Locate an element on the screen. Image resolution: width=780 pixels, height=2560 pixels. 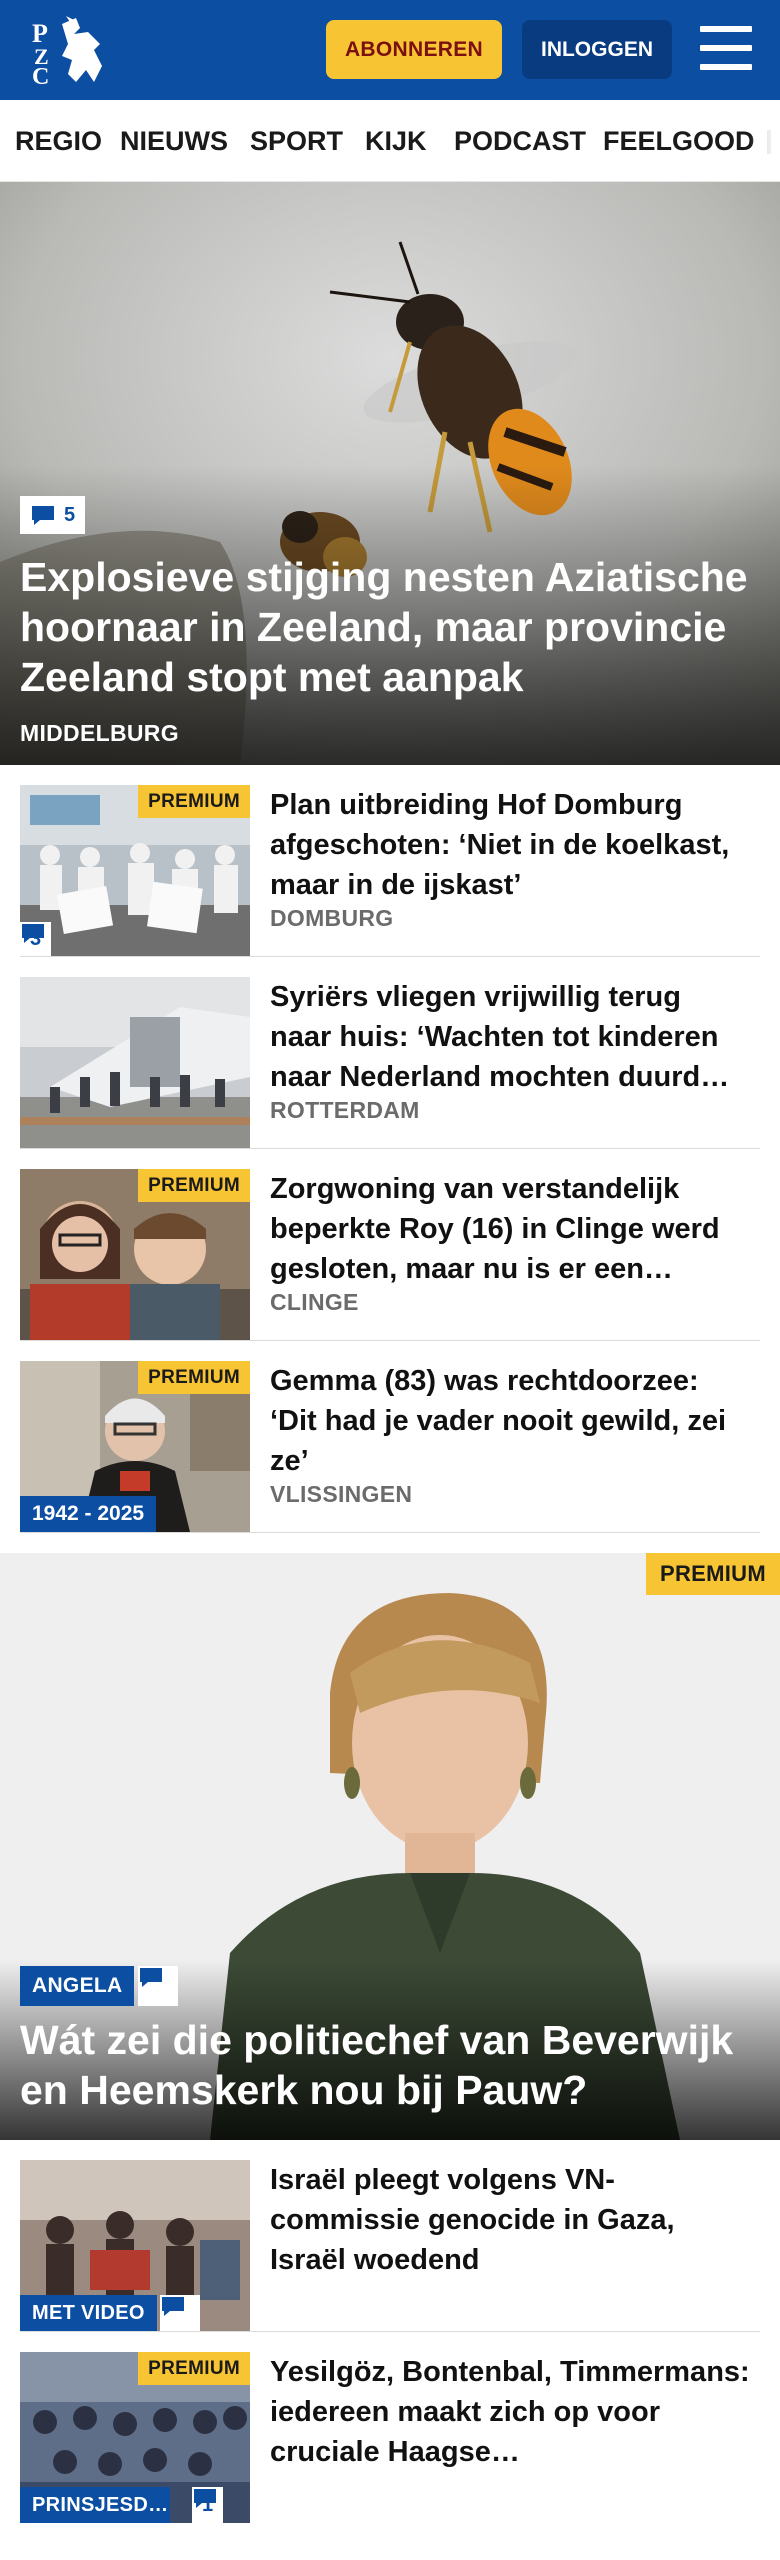
hero-location: MIDDELBURG is located at coordinates (99, 733).